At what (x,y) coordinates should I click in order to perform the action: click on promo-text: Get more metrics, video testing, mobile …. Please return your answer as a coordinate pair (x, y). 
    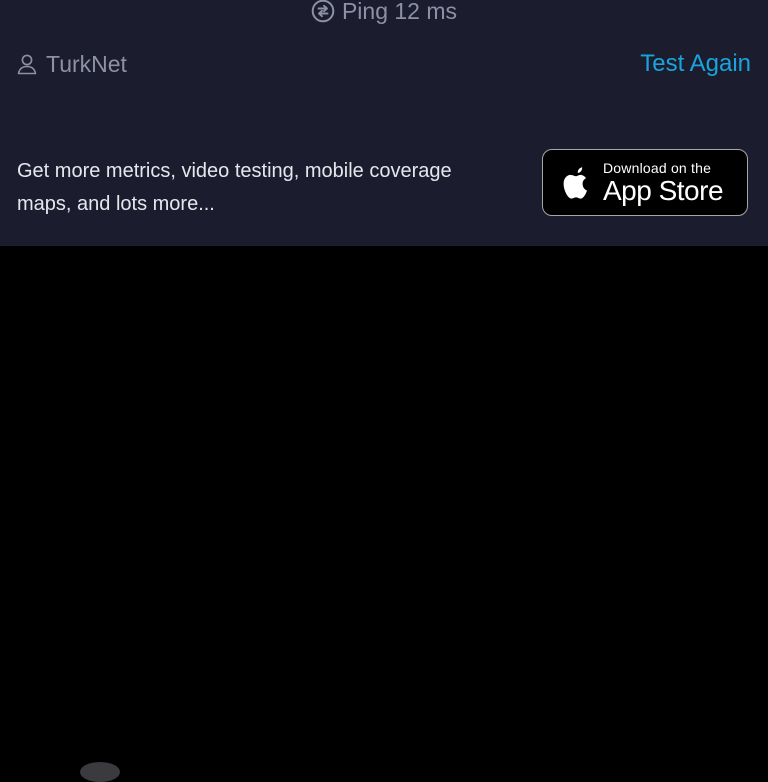
    Looking at the image, I should click on (234, 187).